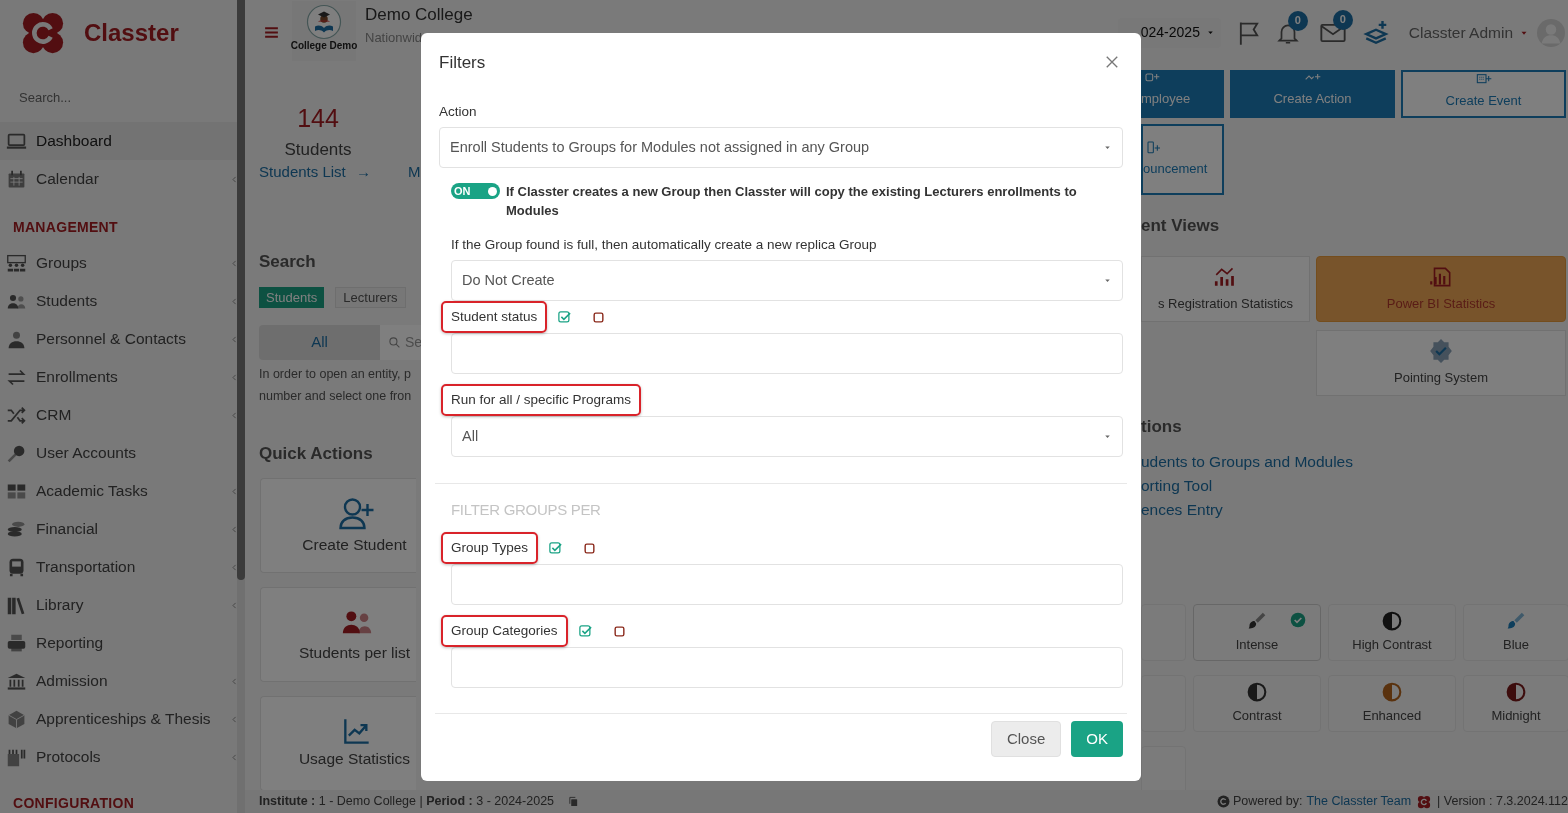 This screenshot has height=813, width=1568. I want to click on section-heading: Search, so click(287, 262).